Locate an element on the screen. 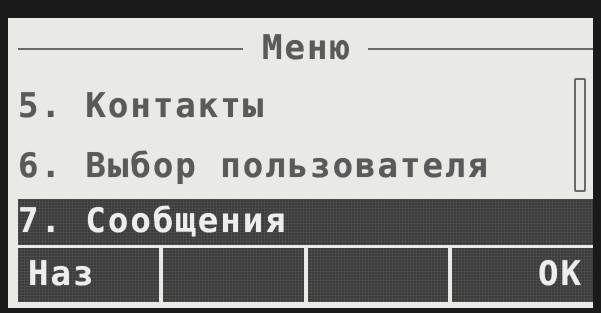 The height and width of the screenshot is (313, 601). title-divider-left is located at coordinates (130, 49).